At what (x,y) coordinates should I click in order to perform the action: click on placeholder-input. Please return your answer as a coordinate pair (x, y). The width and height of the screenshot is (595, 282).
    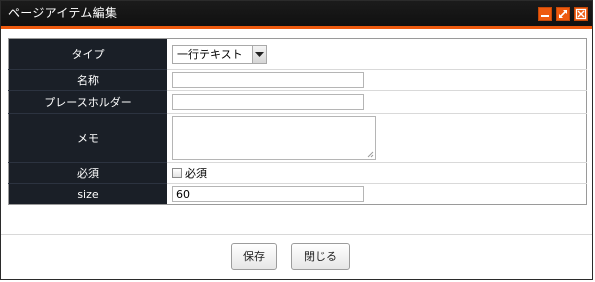
    Looking at the image, I should click on (268, 102).